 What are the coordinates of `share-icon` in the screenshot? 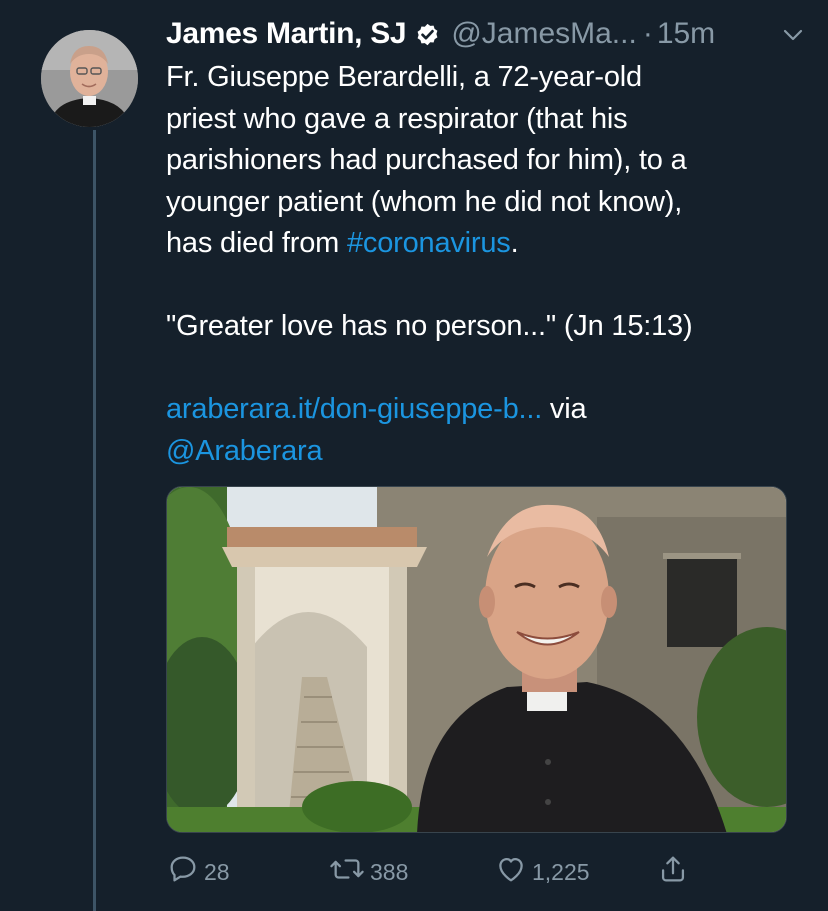 It's located at (675, 872).